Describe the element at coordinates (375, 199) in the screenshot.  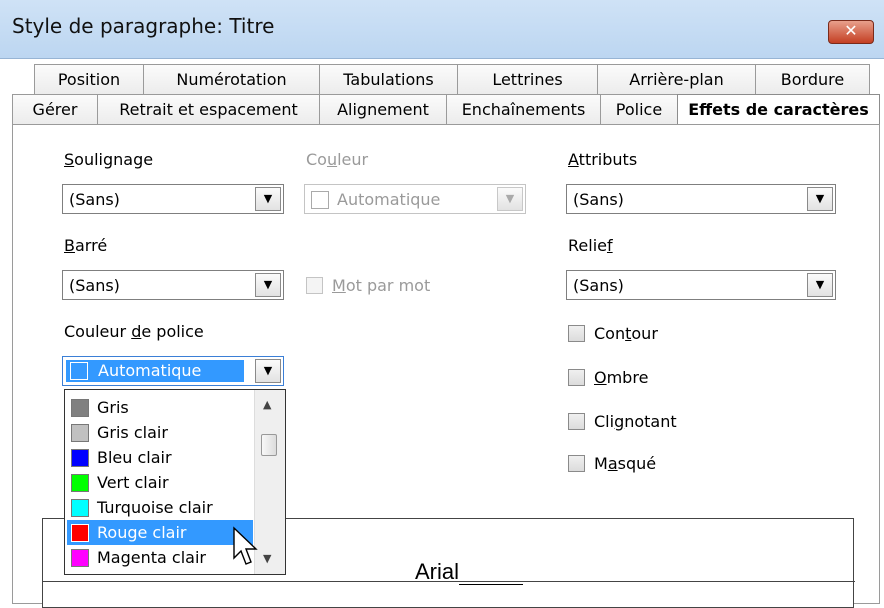
I see `underline-color-value: Automatique` at that location.